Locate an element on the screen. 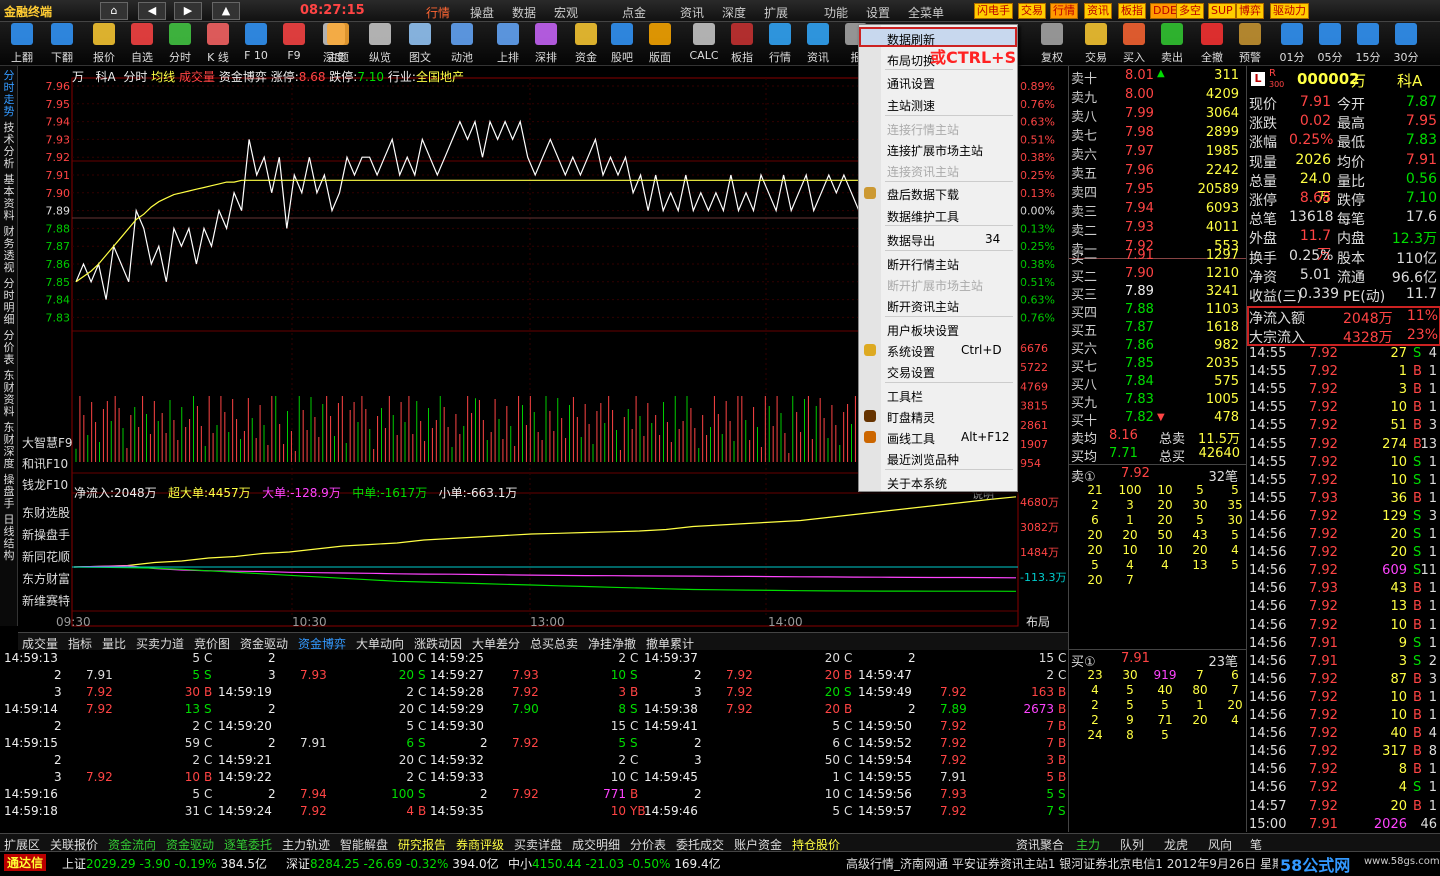 Image resolution: width=1440 pixels, height=876 pixels. toolbar-18: CALC is located at coordinates (704, 44).